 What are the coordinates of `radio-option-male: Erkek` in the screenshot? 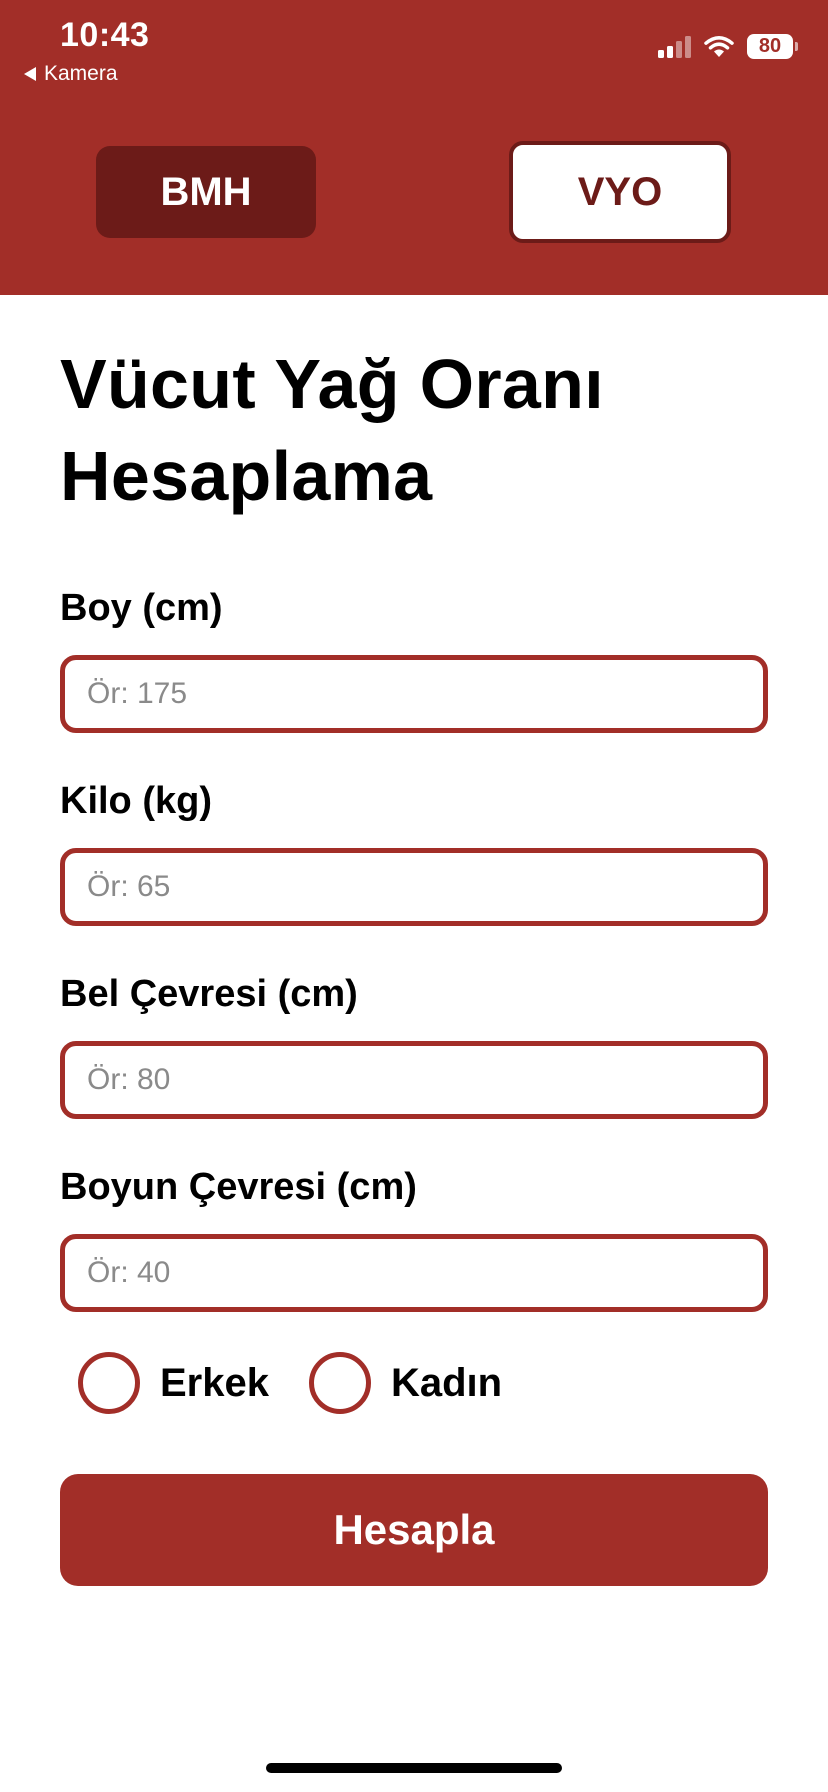 It's located at (173, 1383).